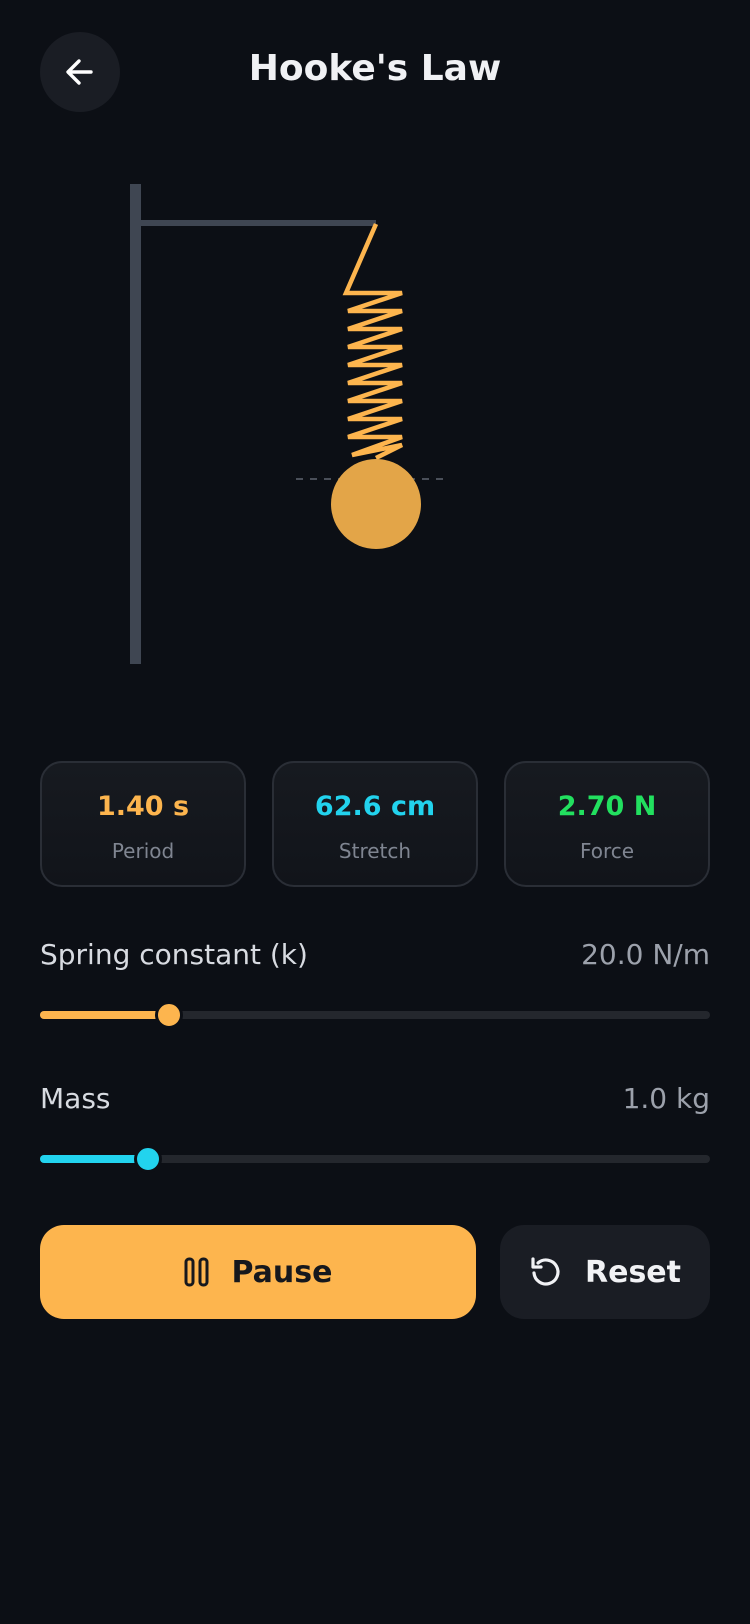 The width and height of the screenshot is (750, 1624). What do you see at coordinates (197, 1272) in the screenshot?
I see `pause-icon` at bounding box center [197, 1272].